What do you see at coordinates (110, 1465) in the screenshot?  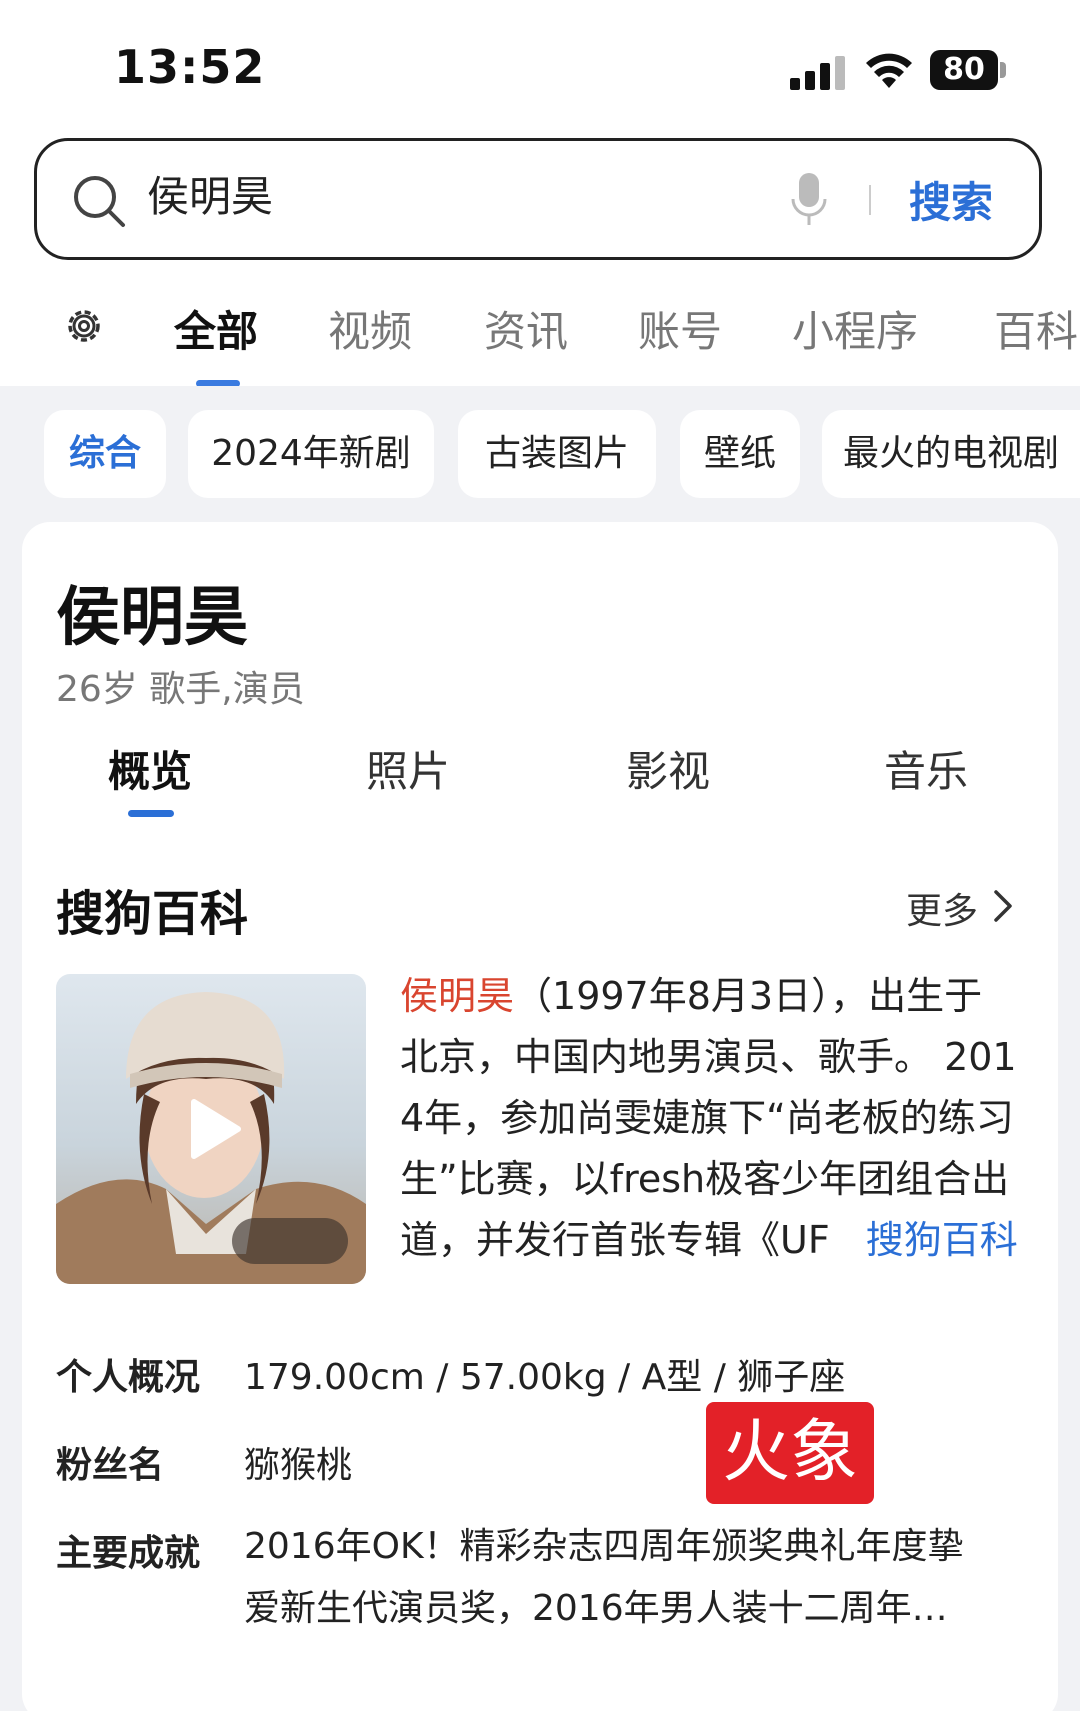 I see `fans-label: 粉丝名` at bounding box center [110, 1465].